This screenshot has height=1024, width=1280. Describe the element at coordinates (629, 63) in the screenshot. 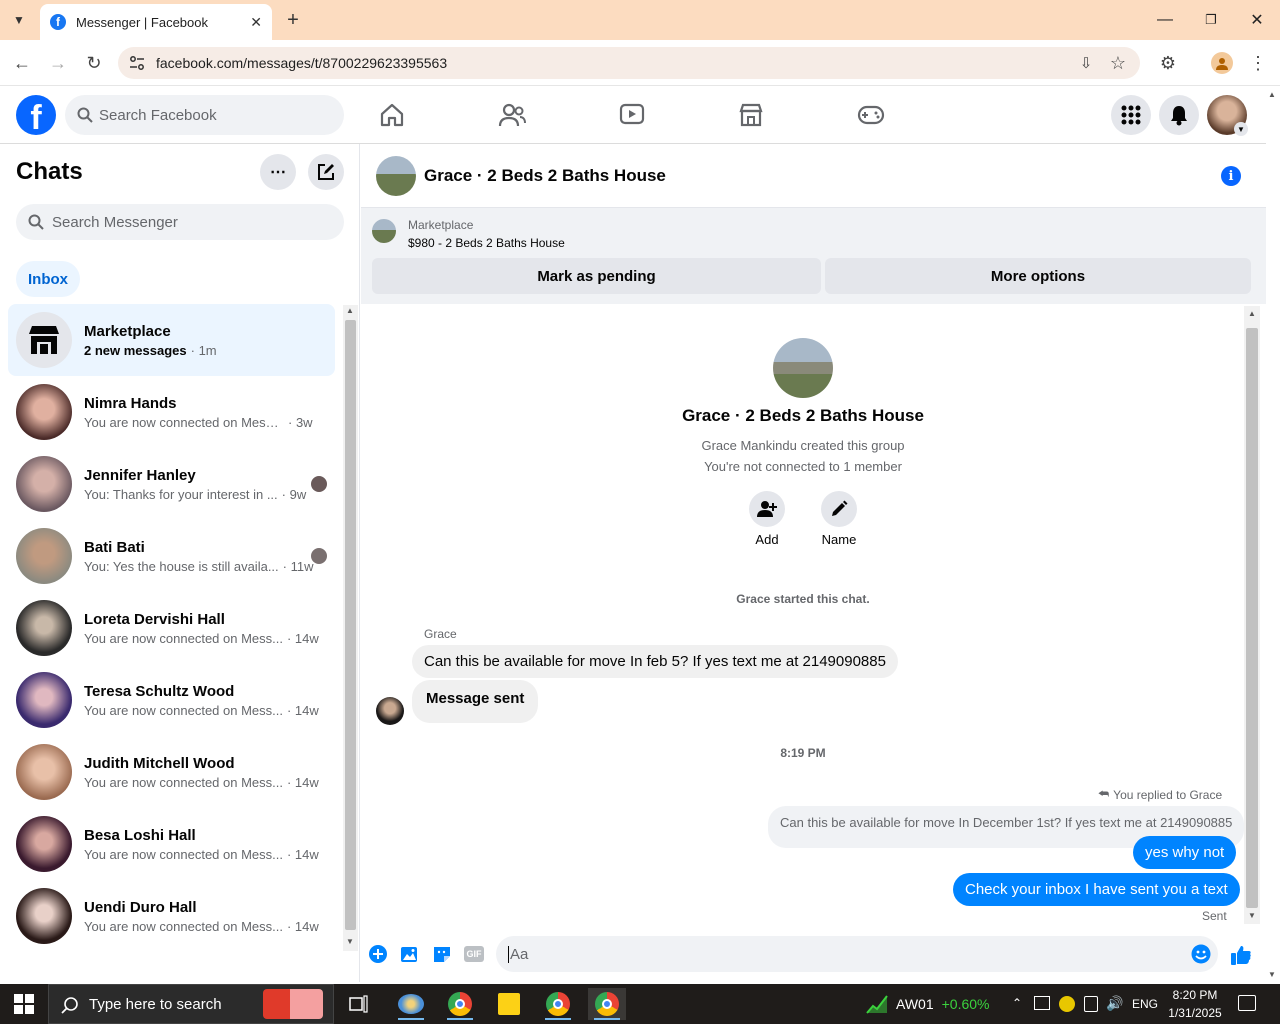

I see `address-bar: facebook.com/messages/t/8700229623395563` at that location.